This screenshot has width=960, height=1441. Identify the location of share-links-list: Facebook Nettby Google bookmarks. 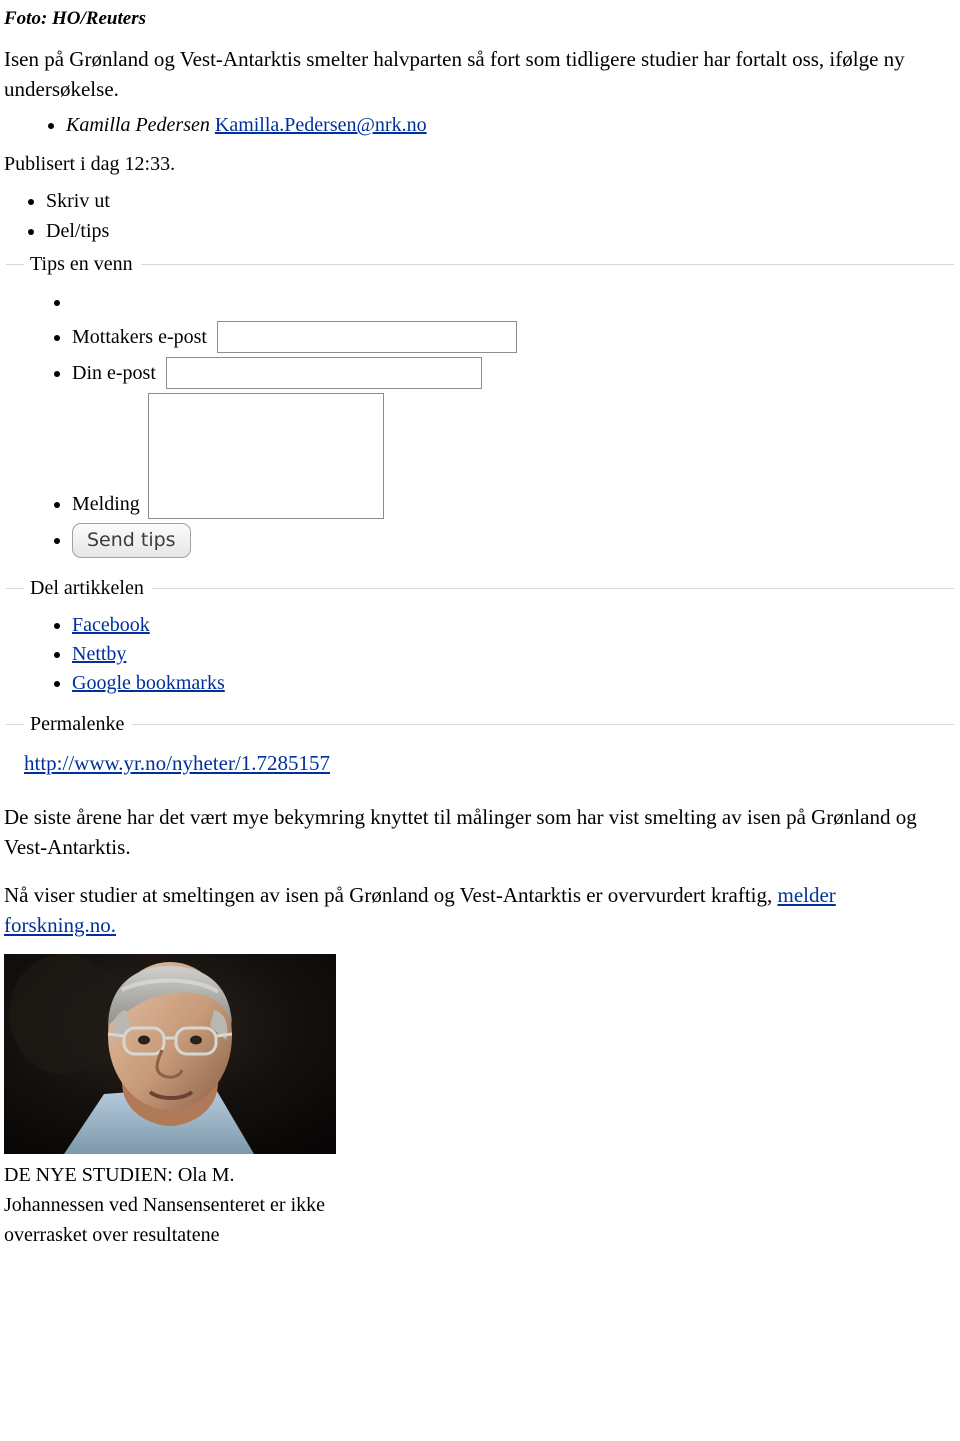
(480, 654).